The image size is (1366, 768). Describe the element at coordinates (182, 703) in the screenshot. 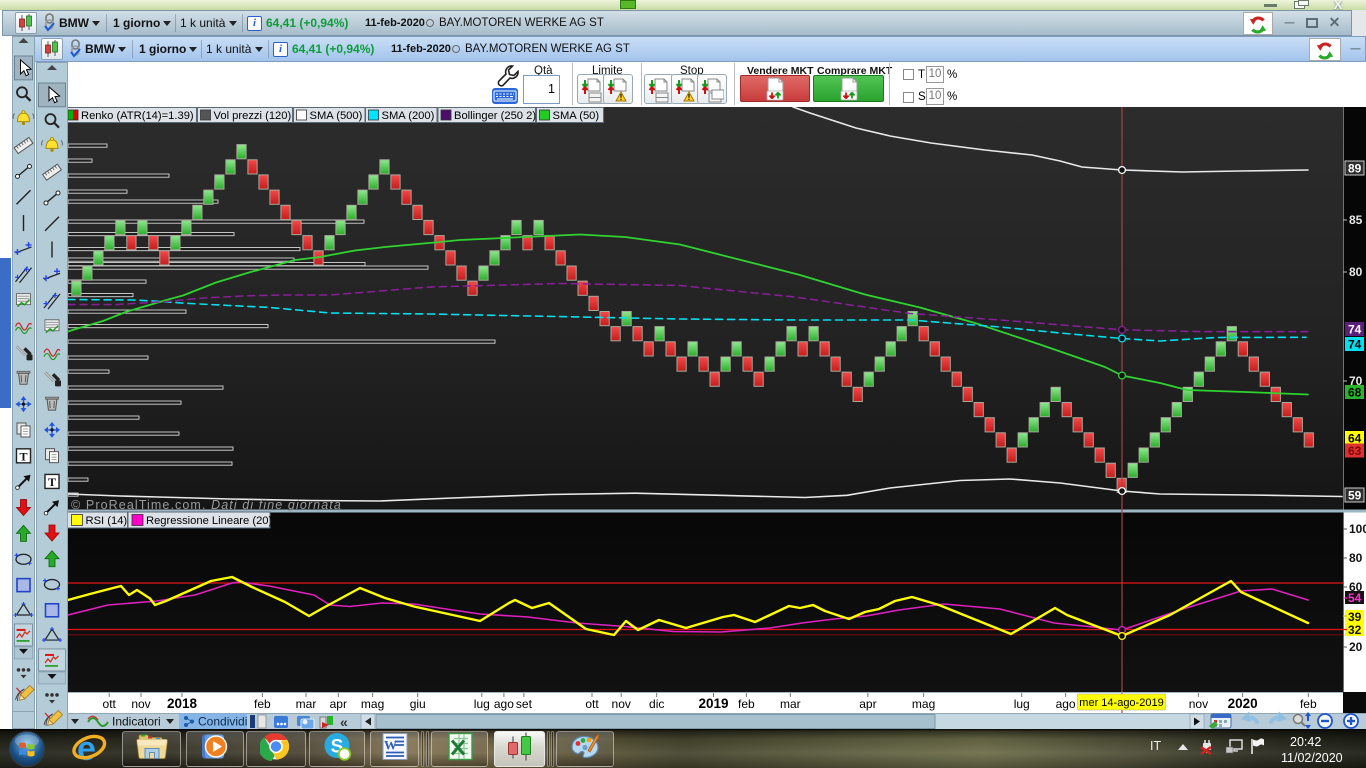

I see `svg-text: 2018` at that location.